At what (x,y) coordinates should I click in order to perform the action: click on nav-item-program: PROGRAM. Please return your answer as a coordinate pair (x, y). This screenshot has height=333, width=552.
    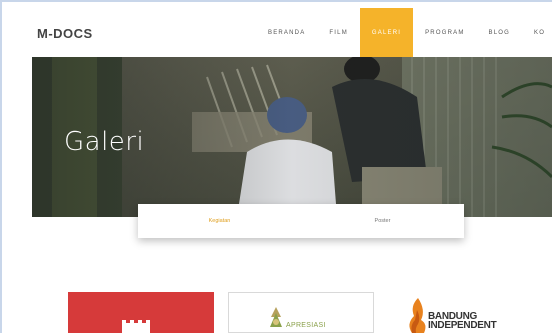
    Looking at the image, I should click on (444, 32).